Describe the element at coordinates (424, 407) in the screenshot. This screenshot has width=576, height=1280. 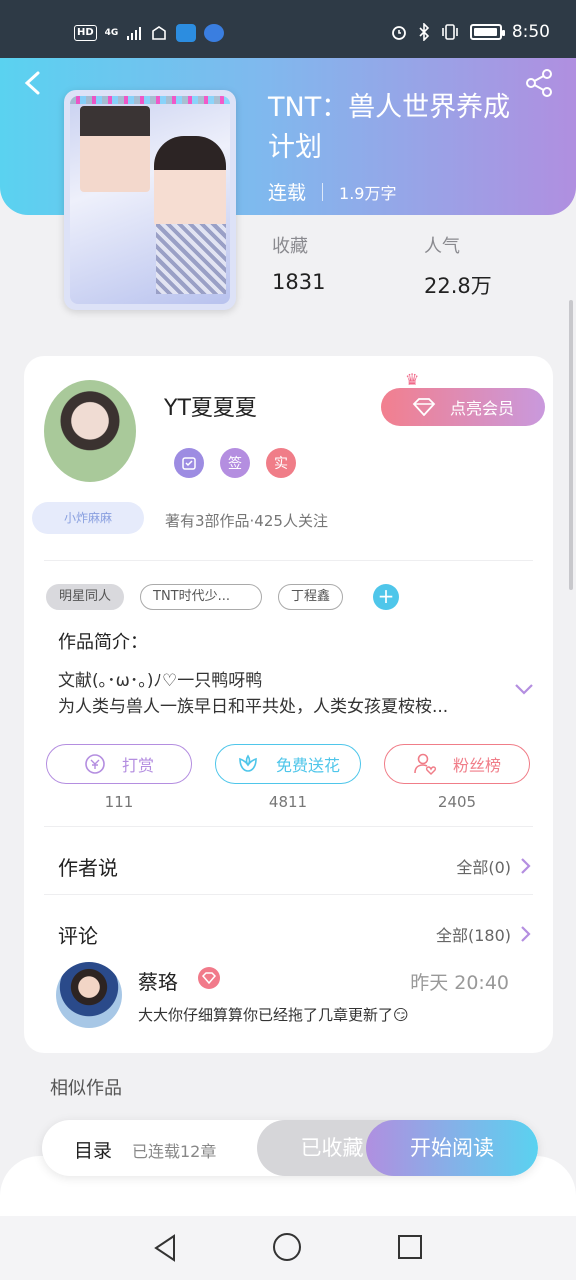
I see `diamond-icon` at that location.